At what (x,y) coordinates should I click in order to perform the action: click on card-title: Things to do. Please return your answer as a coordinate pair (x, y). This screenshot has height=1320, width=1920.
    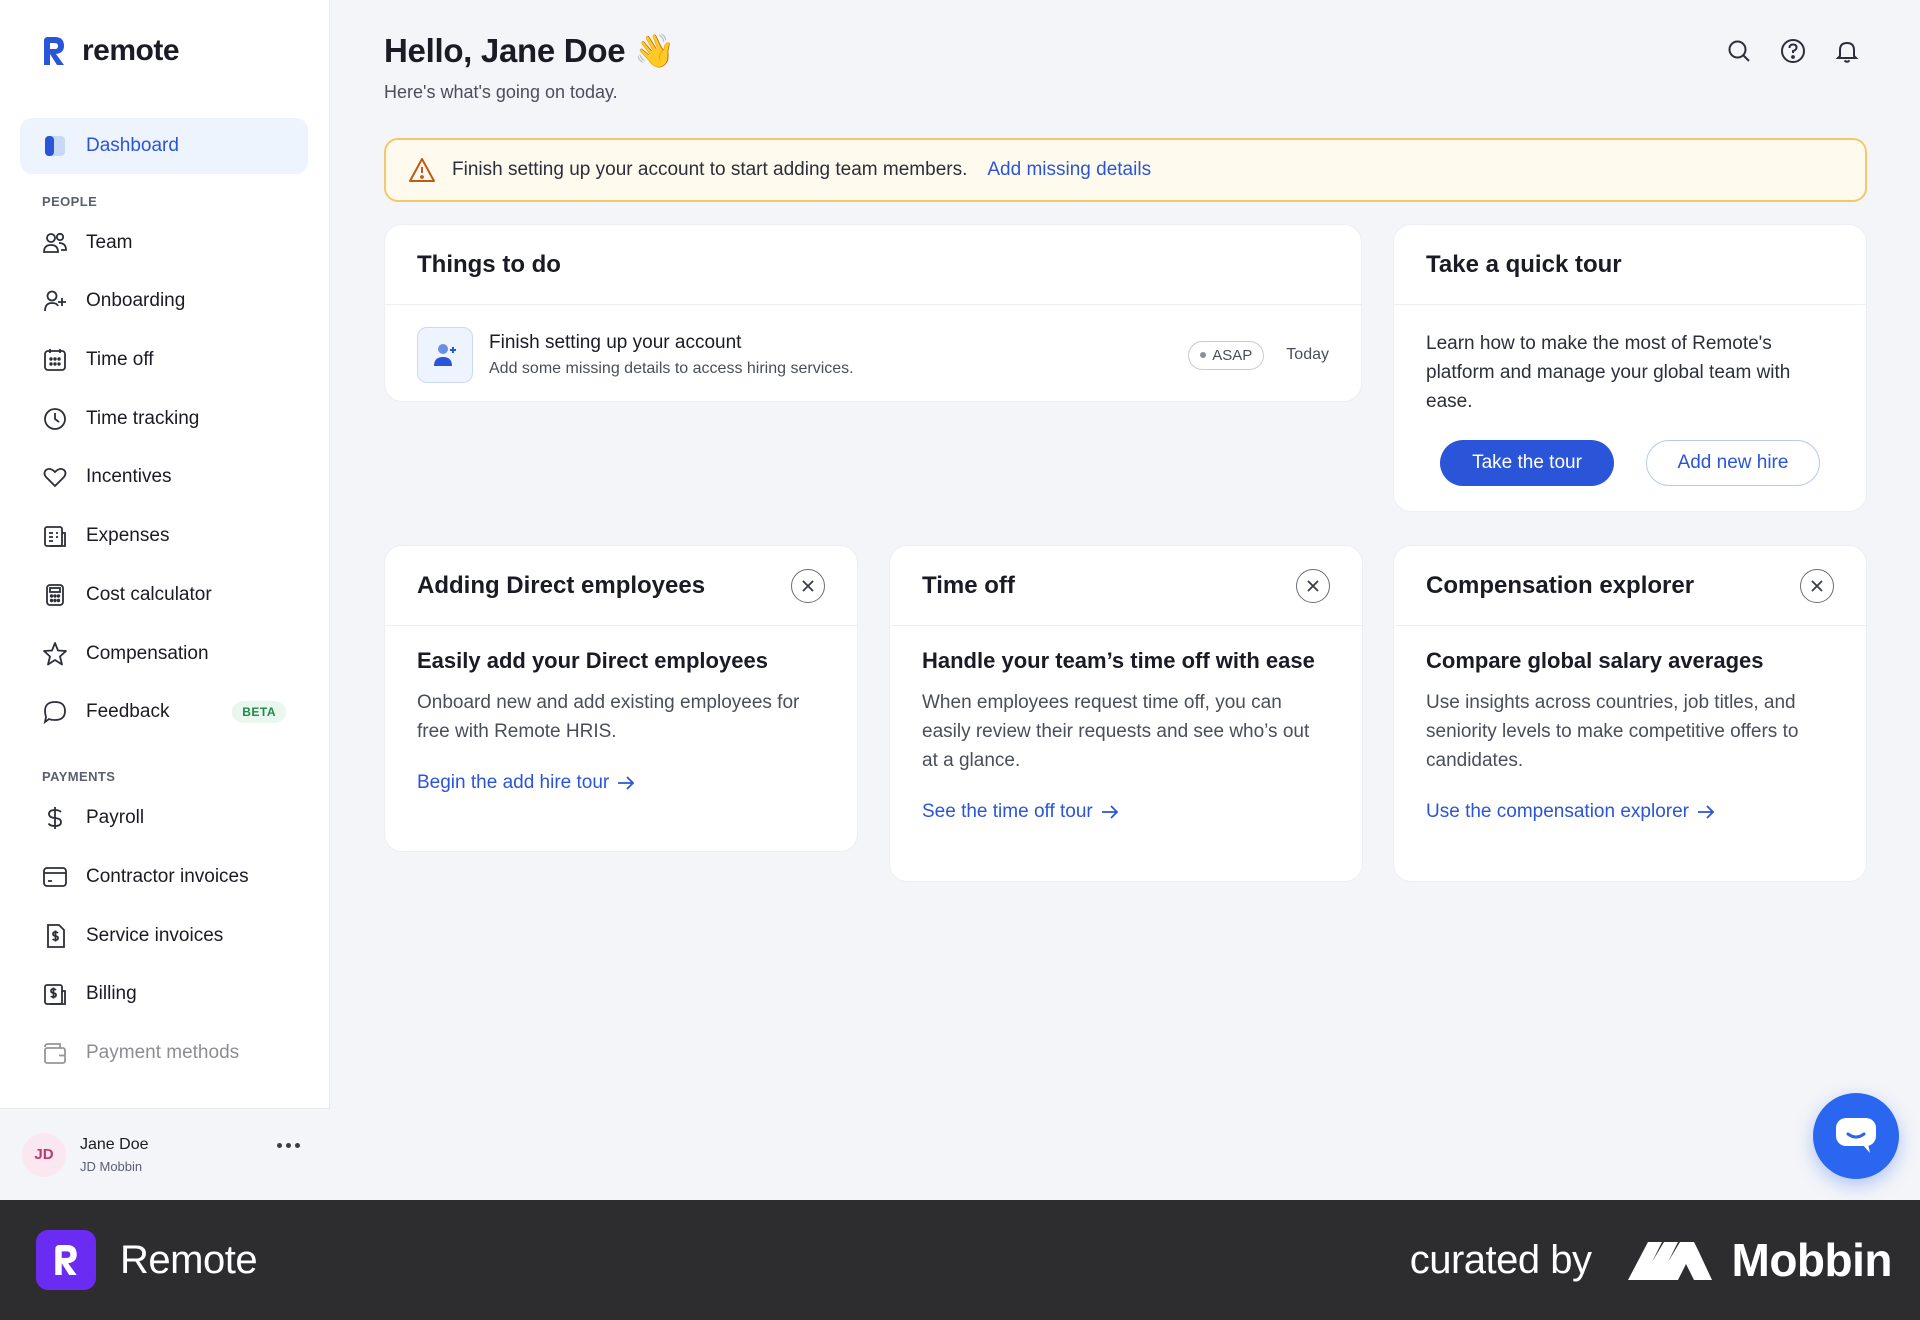
    Looking at the image, I should click on (873, 265).